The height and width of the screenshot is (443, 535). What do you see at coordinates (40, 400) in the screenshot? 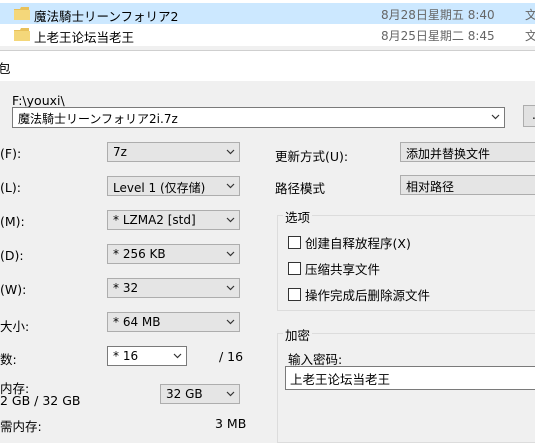
I see `memory-info: 2 GB / 32 GB` at bounding box center [40, 400].